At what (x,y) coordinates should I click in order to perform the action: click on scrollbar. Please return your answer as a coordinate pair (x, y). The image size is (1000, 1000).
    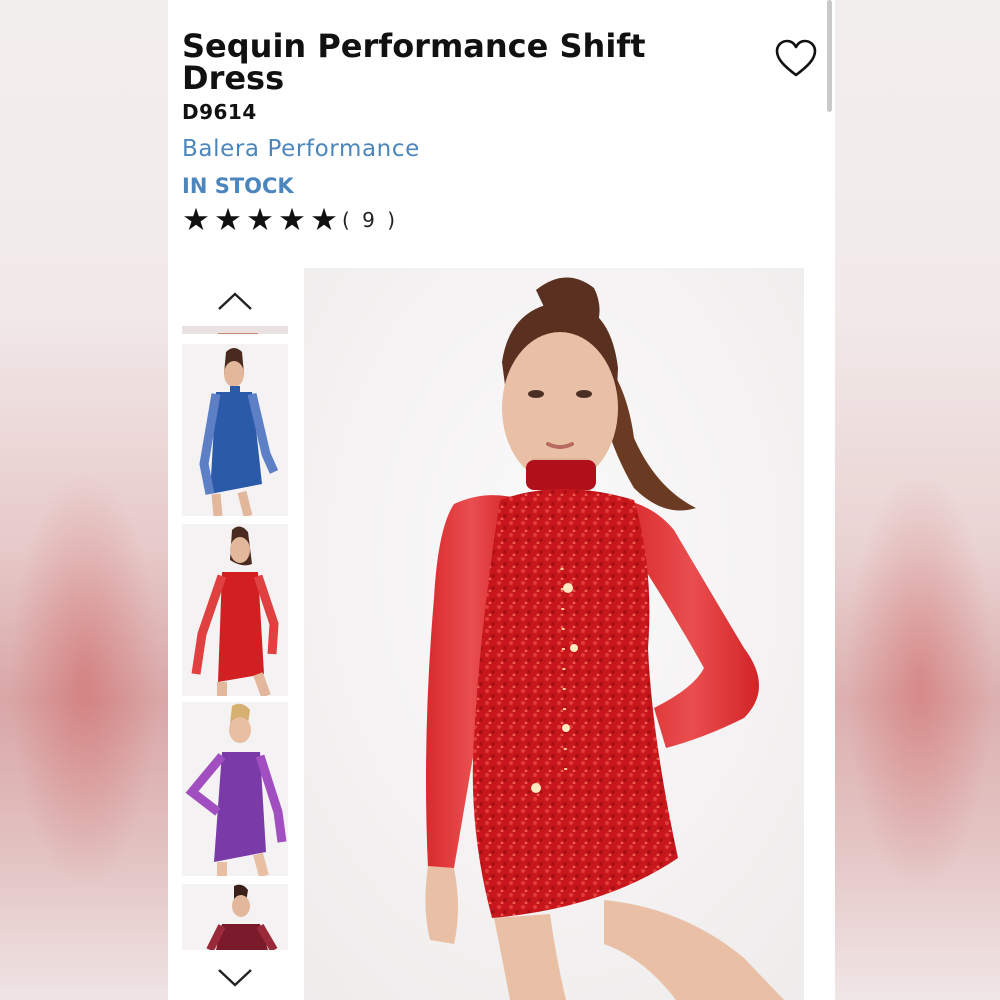
    Looking at the image, I should click on (829, 56).